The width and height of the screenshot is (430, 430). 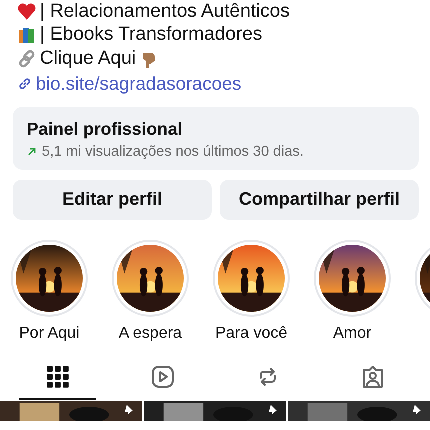 What do you see at coordinates (165, 11) in the screenshot?
I see `bio-text: | Relacionamentos Autênticos` at bounding box center [165, 11].